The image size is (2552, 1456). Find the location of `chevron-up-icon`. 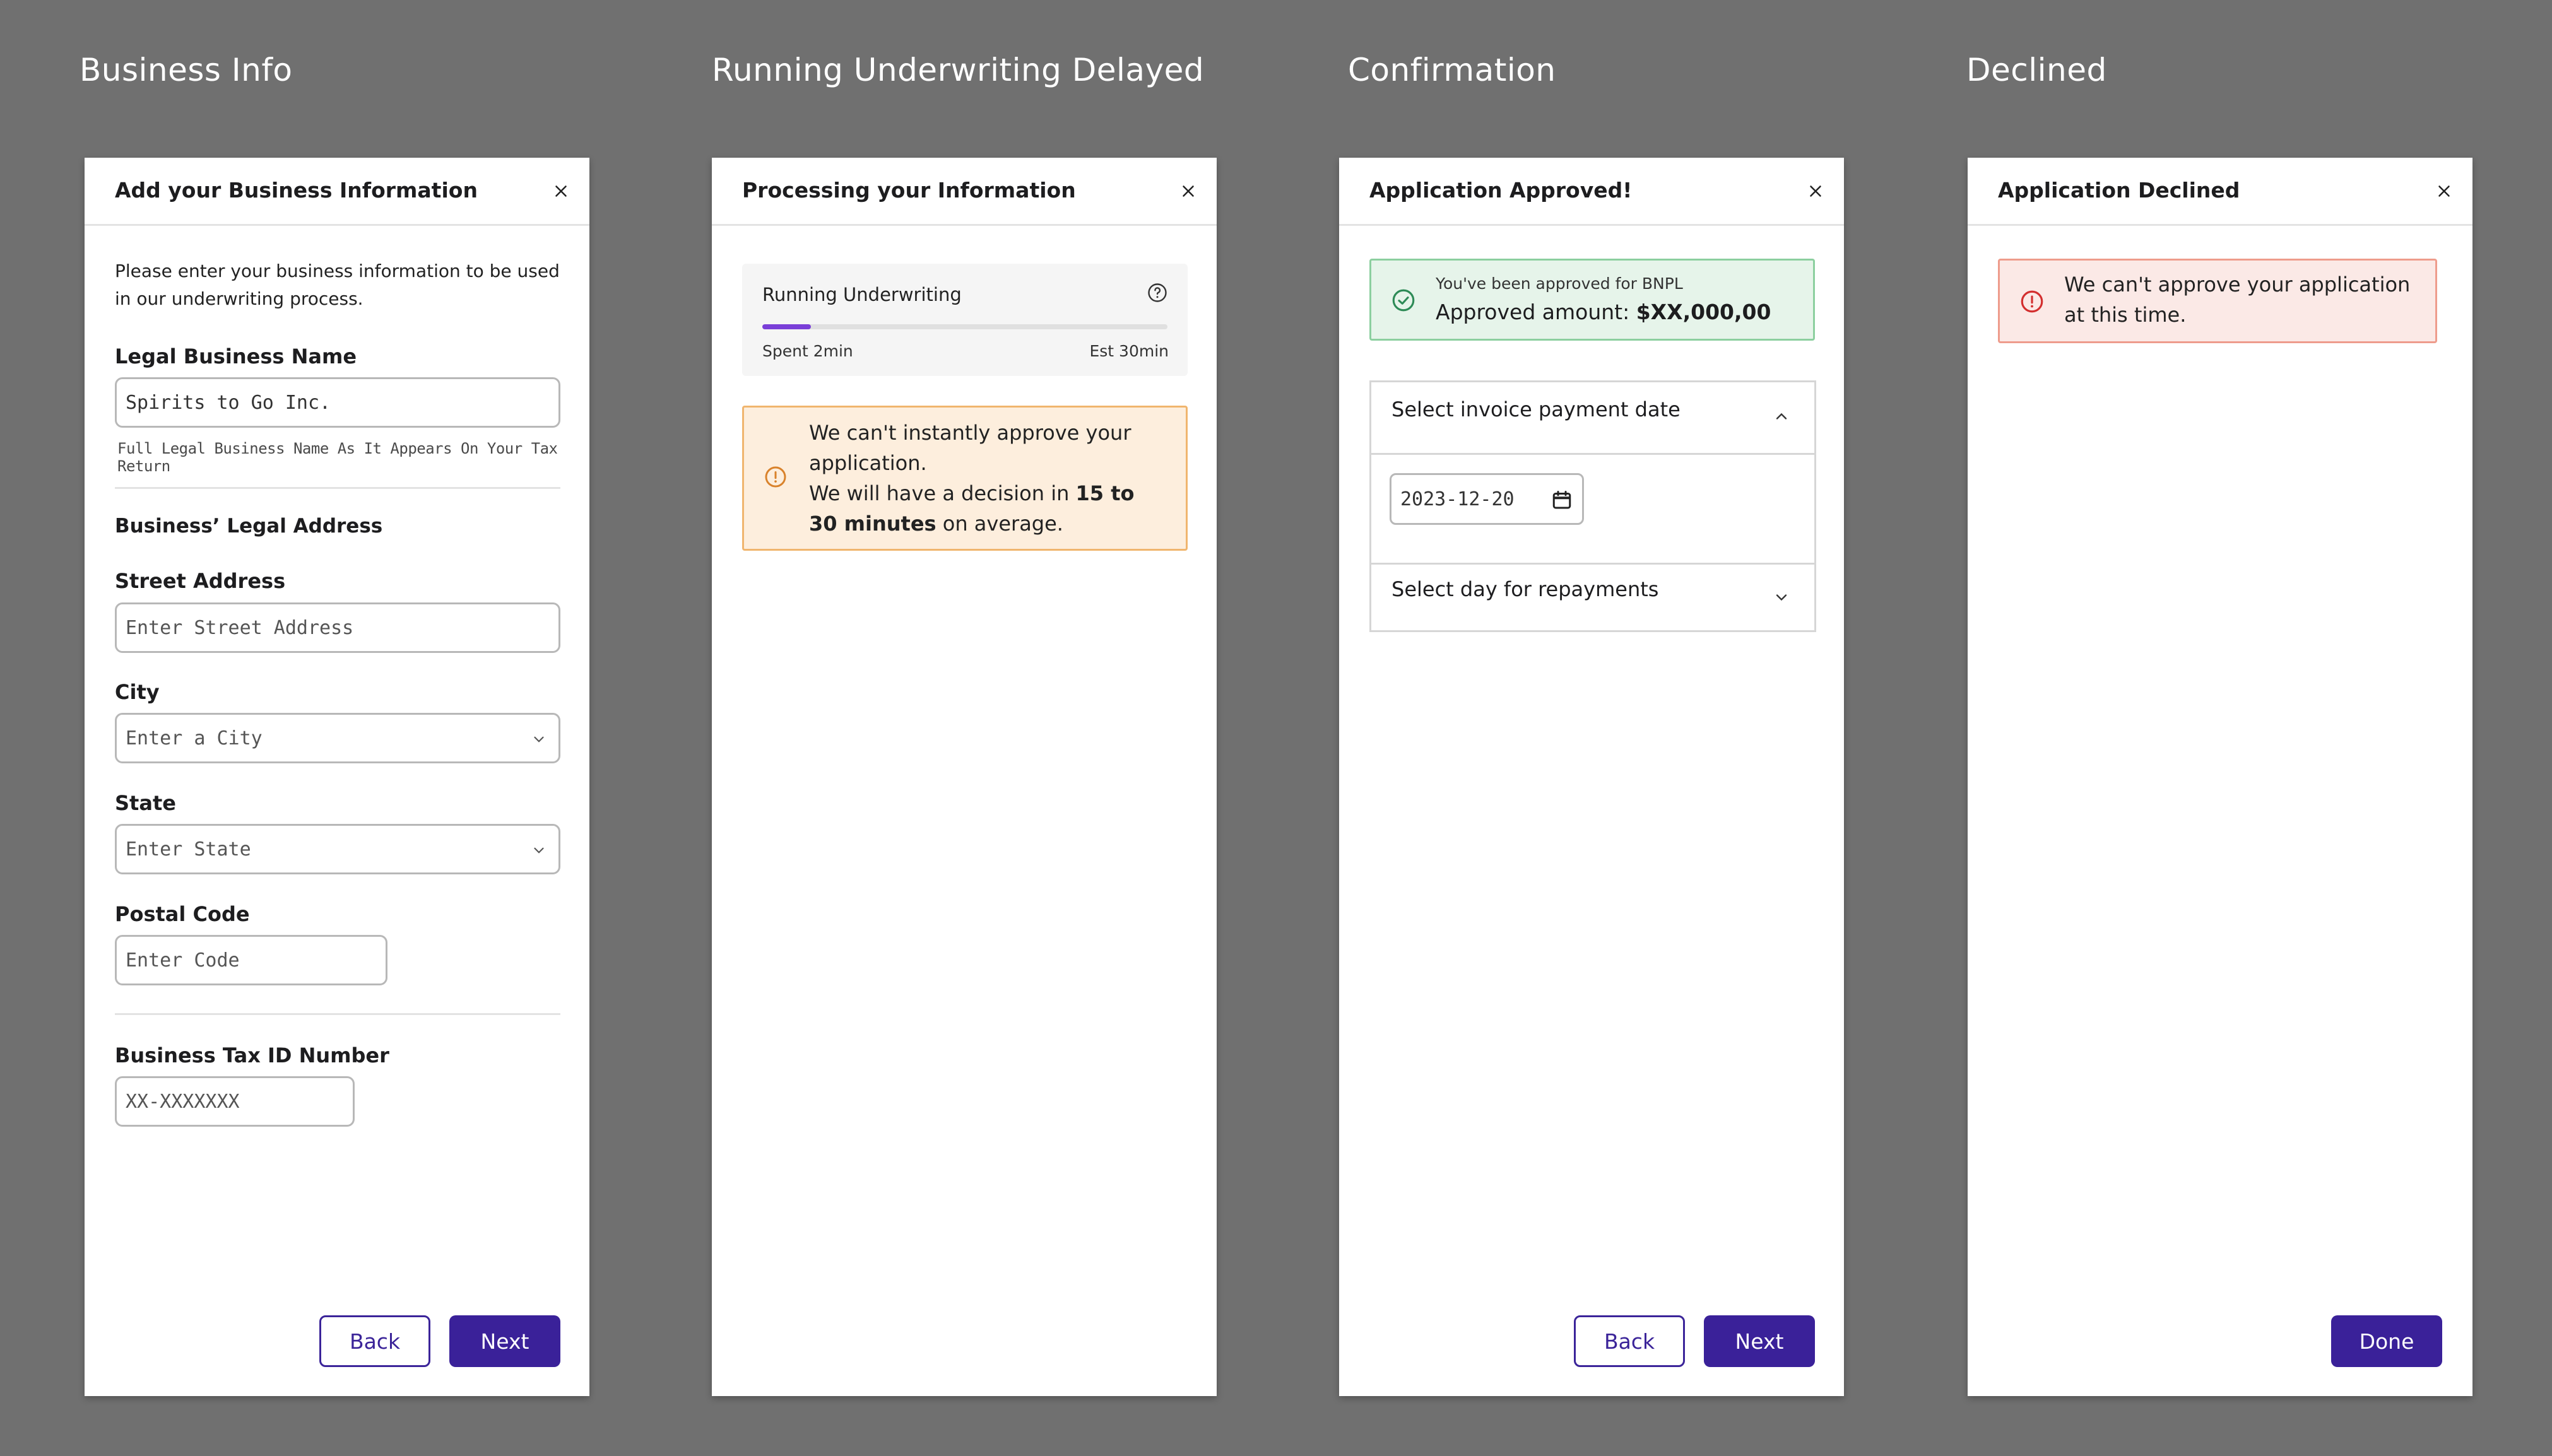

chevron-up-icon is located at coordinates (1781, 416).